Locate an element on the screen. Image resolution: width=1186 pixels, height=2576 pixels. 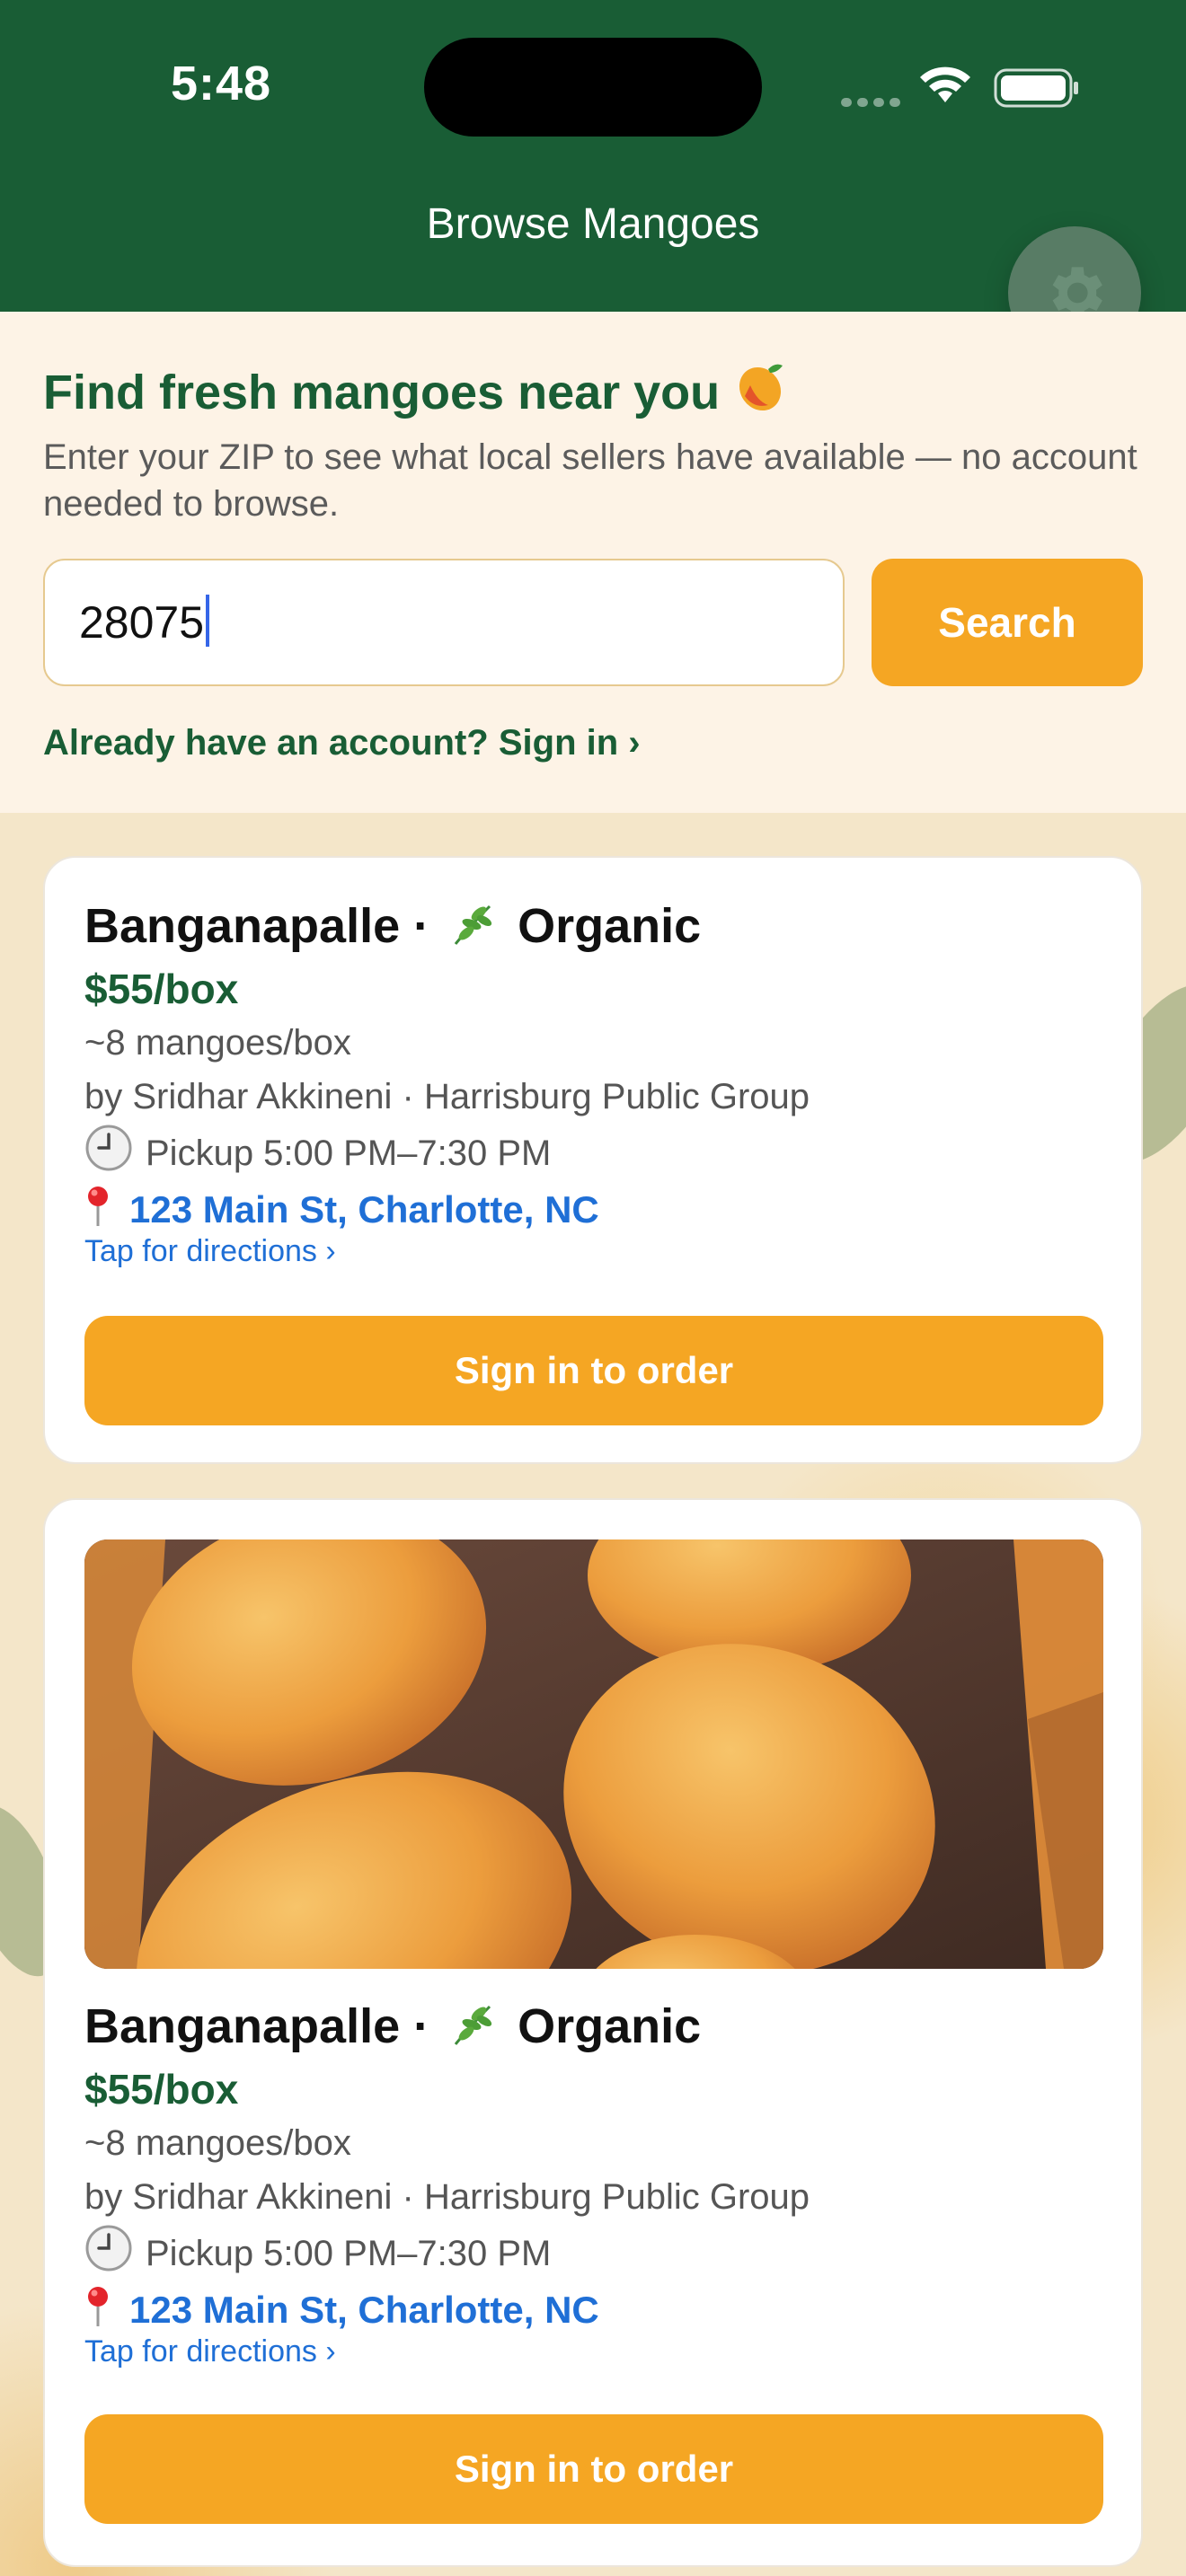
listing-photo is located at coordinates (593, 1754).